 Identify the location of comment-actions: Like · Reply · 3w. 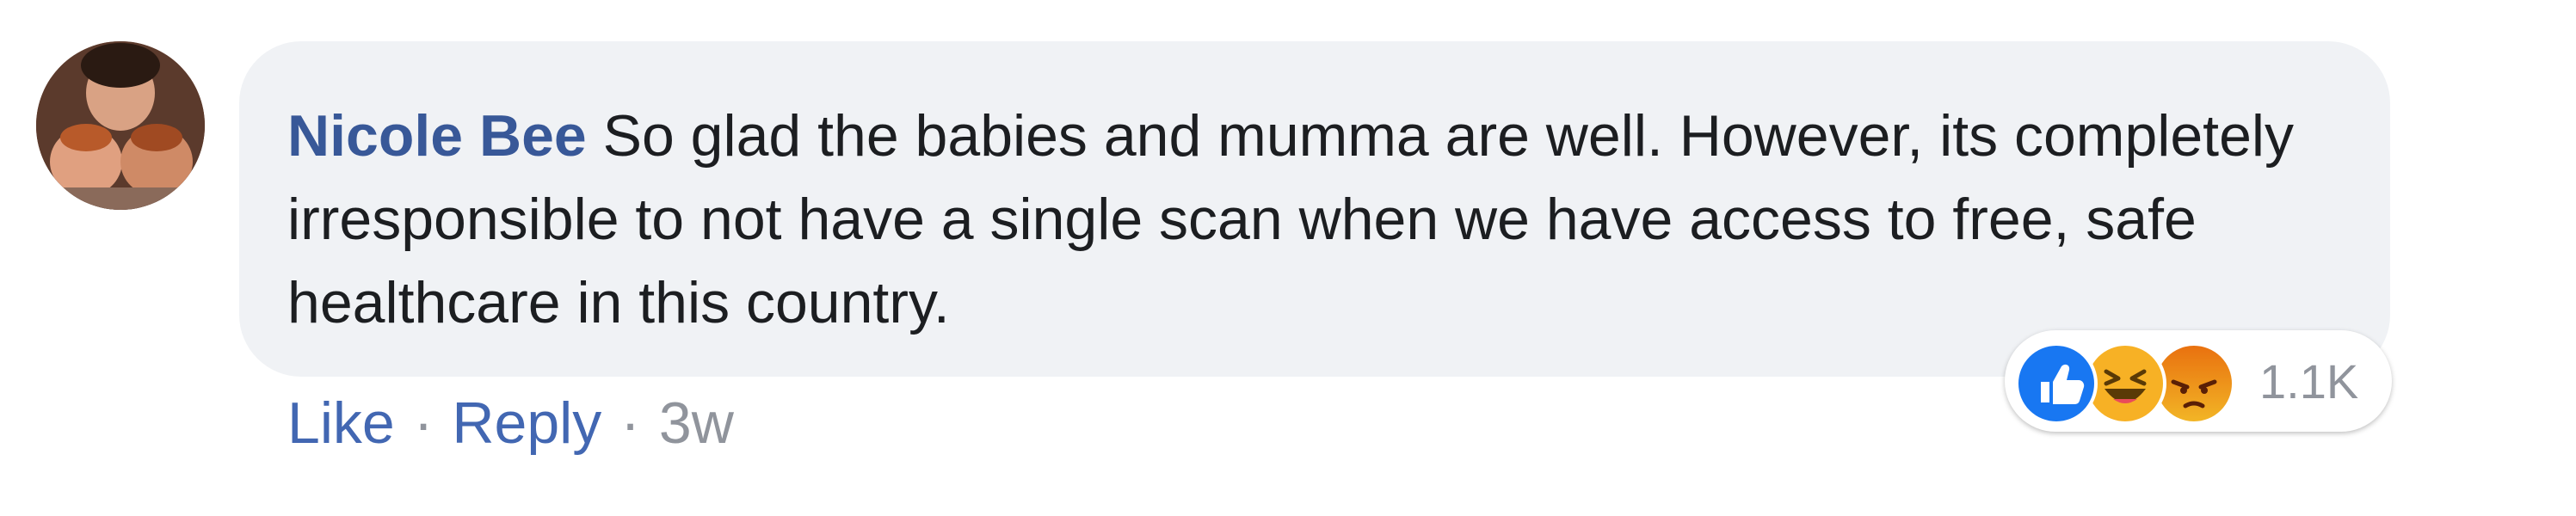
(511, 423).